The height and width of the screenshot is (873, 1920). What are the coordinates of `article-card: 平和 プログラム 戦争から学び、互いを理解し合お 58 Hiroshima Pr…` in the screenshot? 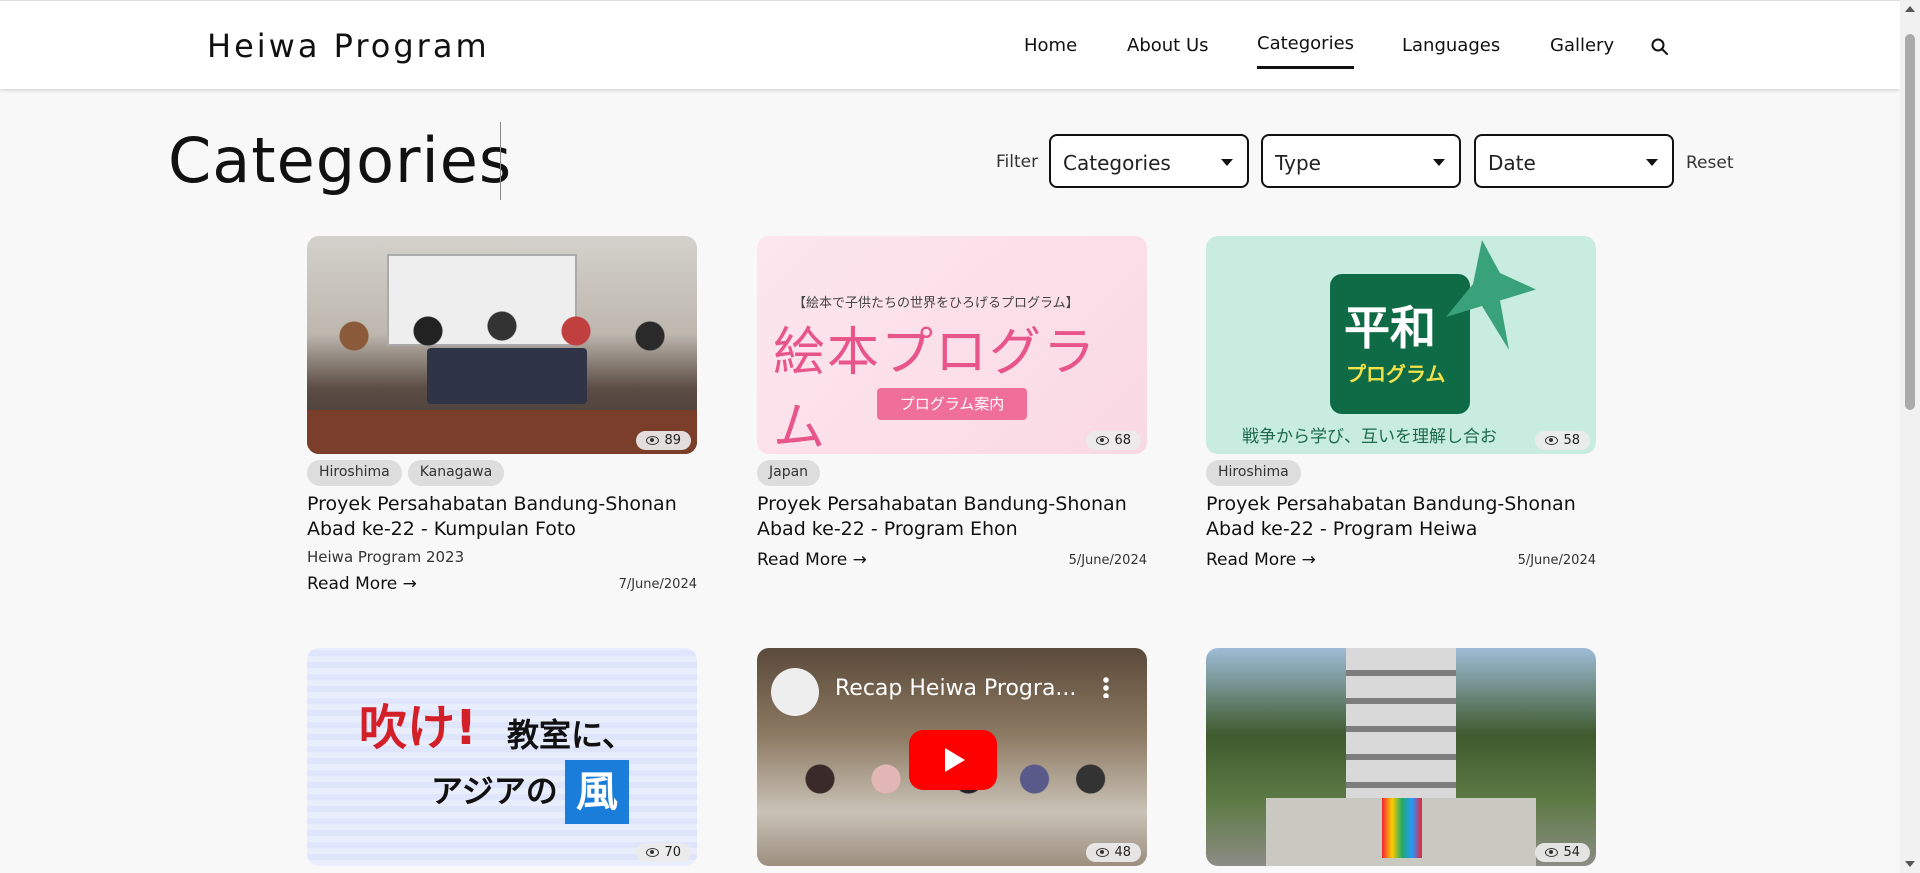 It's located at (1401, 404).